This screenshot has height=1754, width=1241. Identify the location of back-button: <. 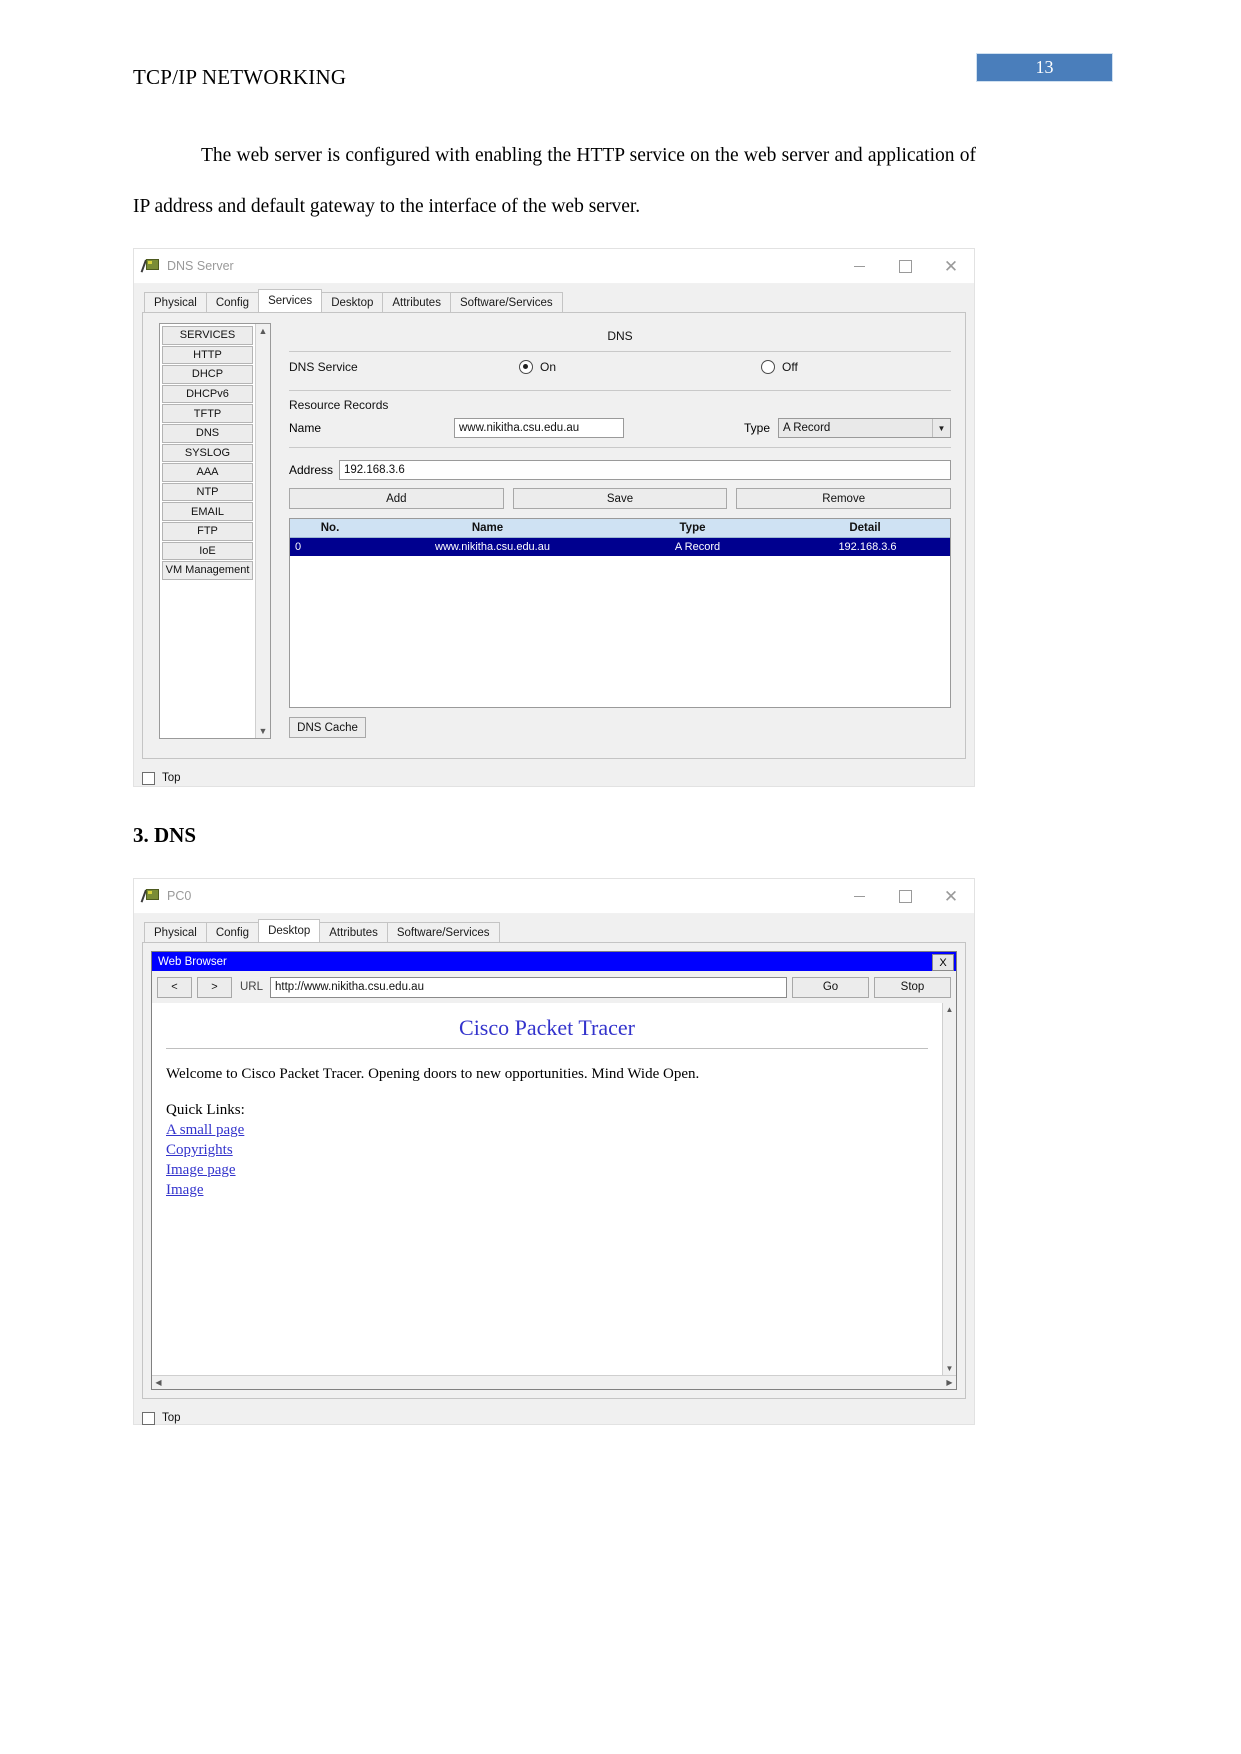
(174, 987).